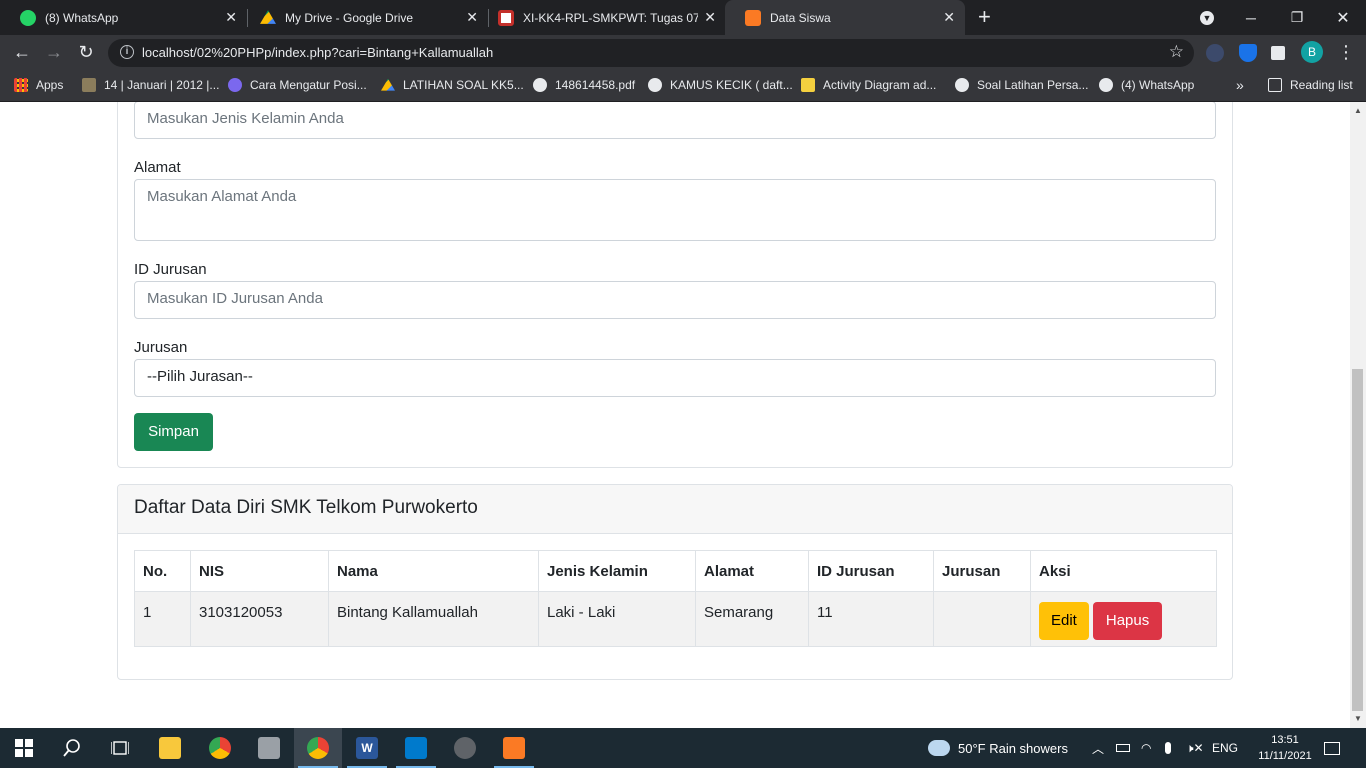 This screenshot has height=768, width=1366. Describe the element at coordinates (1248, 53) in the screenshot. I see `extension-shield-icon` at that location.